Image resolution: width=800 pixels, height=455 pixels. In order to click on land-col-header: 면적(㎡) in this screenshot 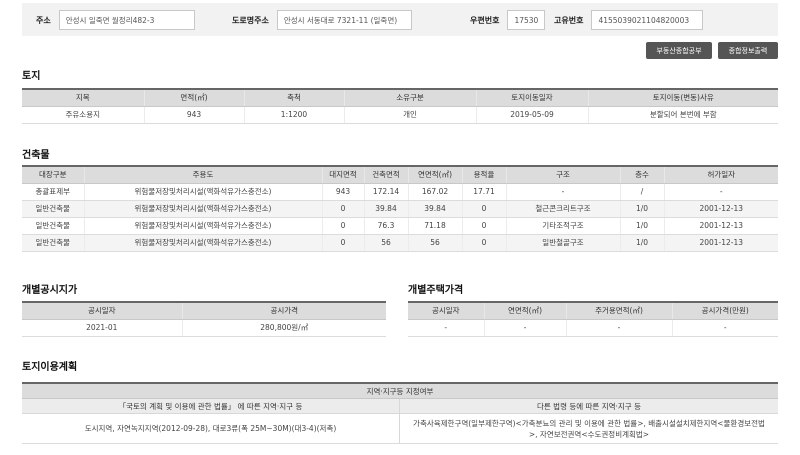, I will do `click(194, 98)`.